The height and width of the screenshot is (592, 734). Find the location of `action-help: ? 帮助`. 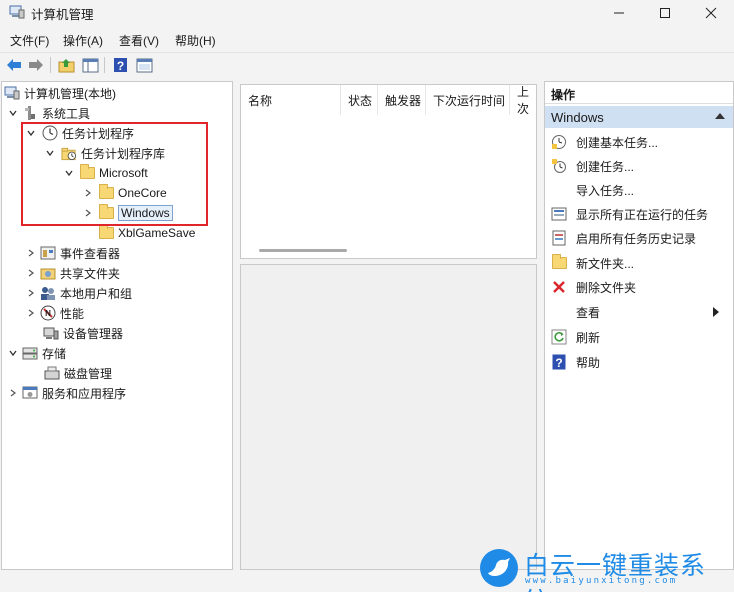

action-help: ? 帮助 is located at coordinates (575, 362).